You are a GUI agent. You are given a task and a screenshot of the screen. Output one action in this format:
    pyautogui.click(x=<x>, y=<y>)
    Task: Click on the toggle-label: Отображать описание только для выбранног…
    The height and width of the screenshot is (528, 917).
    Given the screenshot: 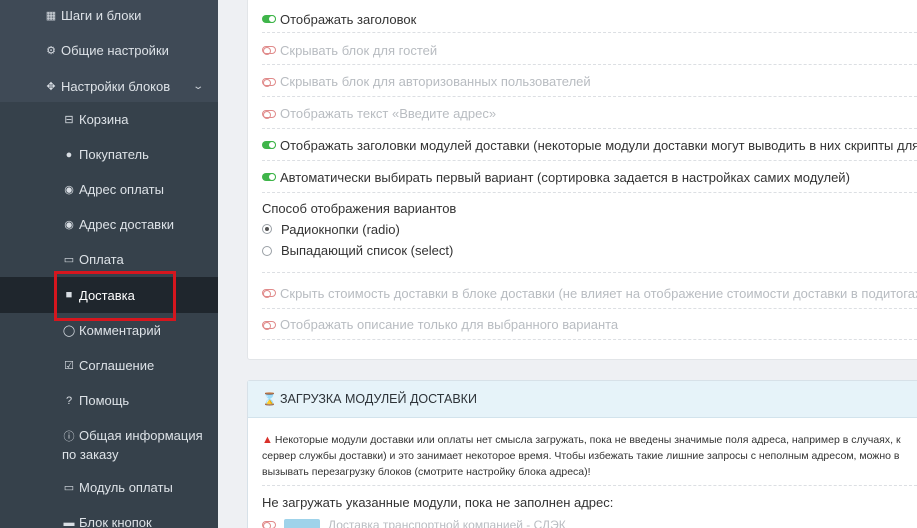 What is the action you would take?
    pyautogui.click(x=449, y=324)
    